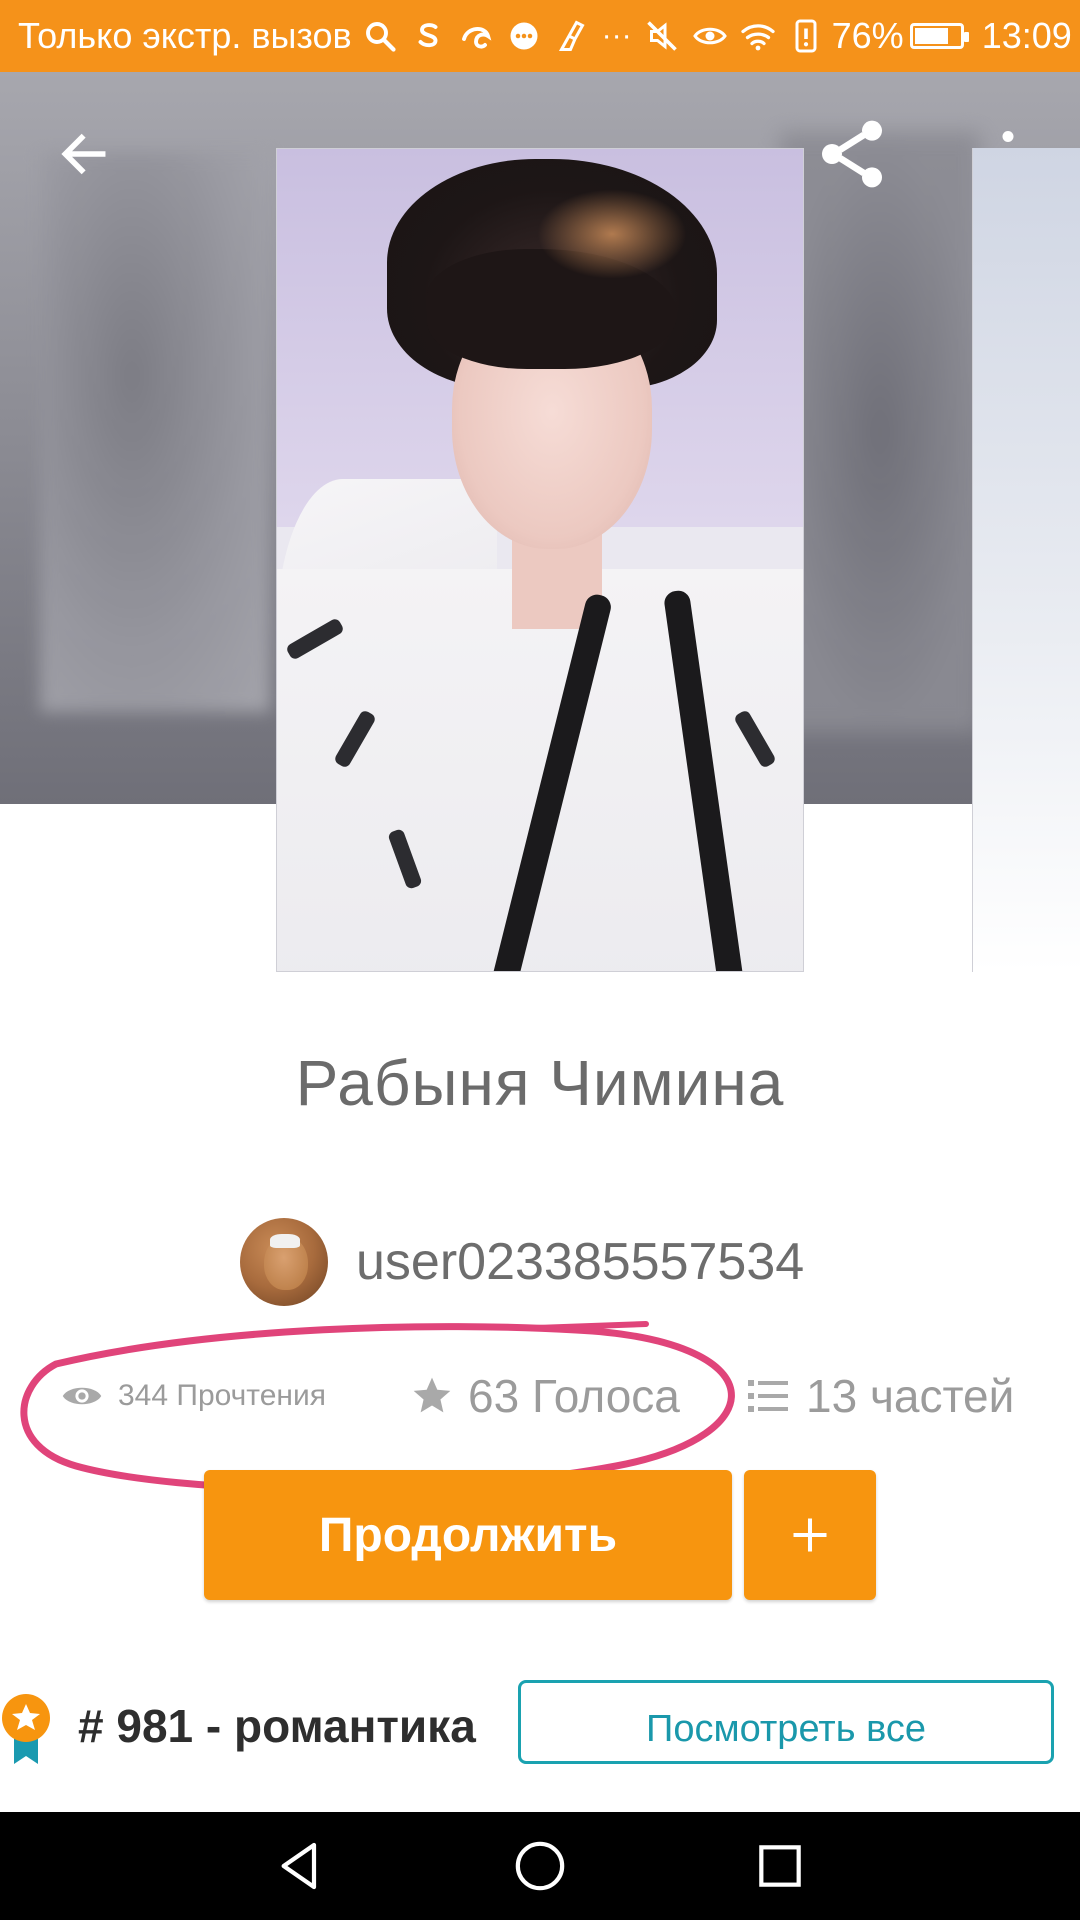  Describe the element at coordinates (757, 37) in the screenshot. I see `wifi-icon` at that location.